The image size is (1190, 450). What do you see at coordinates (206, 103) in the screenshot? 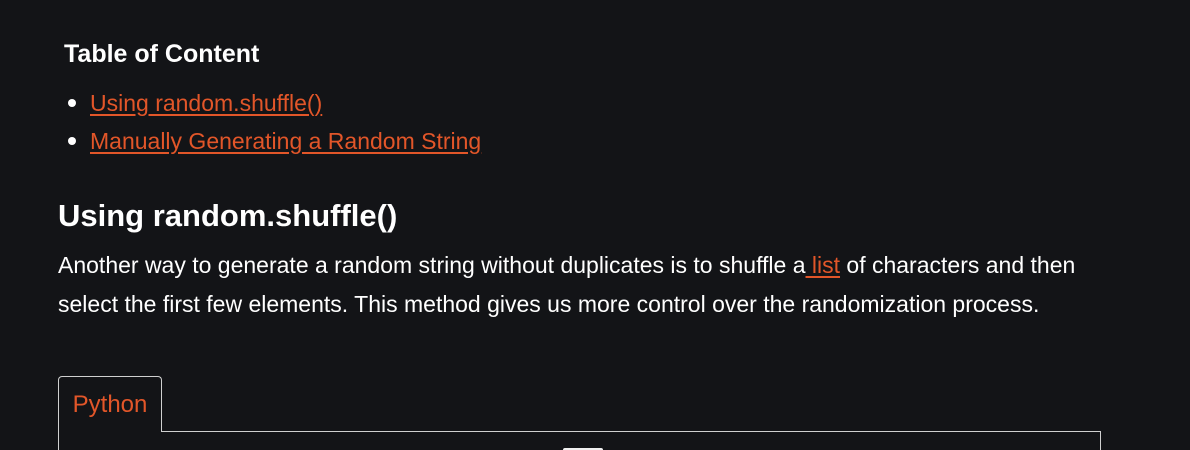
I see `toc-link-using-random-shuffle: Using random.shuffle()` at bounding box center [206, 103].